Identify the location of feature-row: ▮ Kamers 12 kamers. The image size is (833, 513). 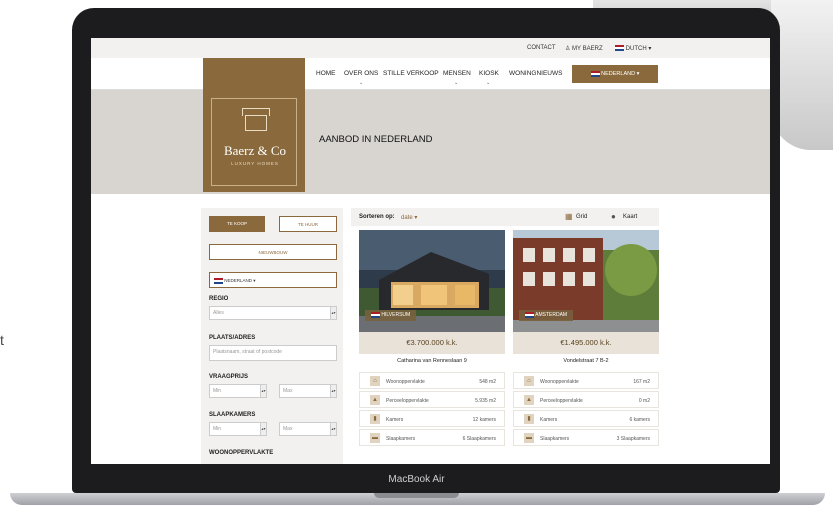
(432, 418).